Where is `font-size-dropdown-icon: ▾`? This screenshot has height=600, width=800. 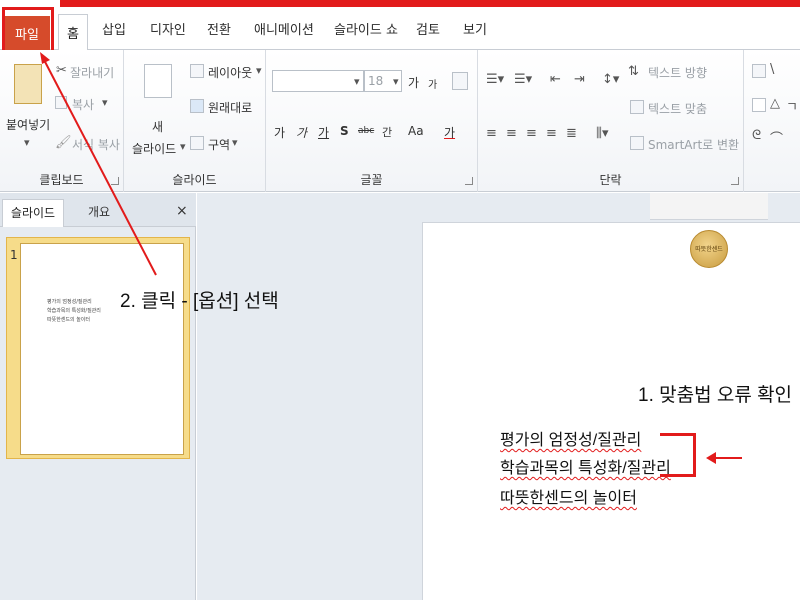 font-size-dropdown-icon: ▾ is located at coordinates (396, 81).